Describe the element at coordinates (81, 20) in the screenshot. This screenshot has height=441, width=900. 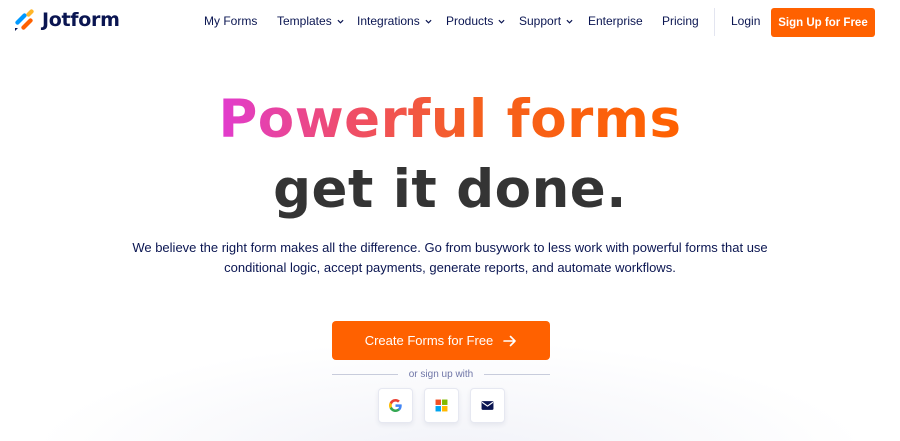
I see `brand-name: Jotform` at that location.